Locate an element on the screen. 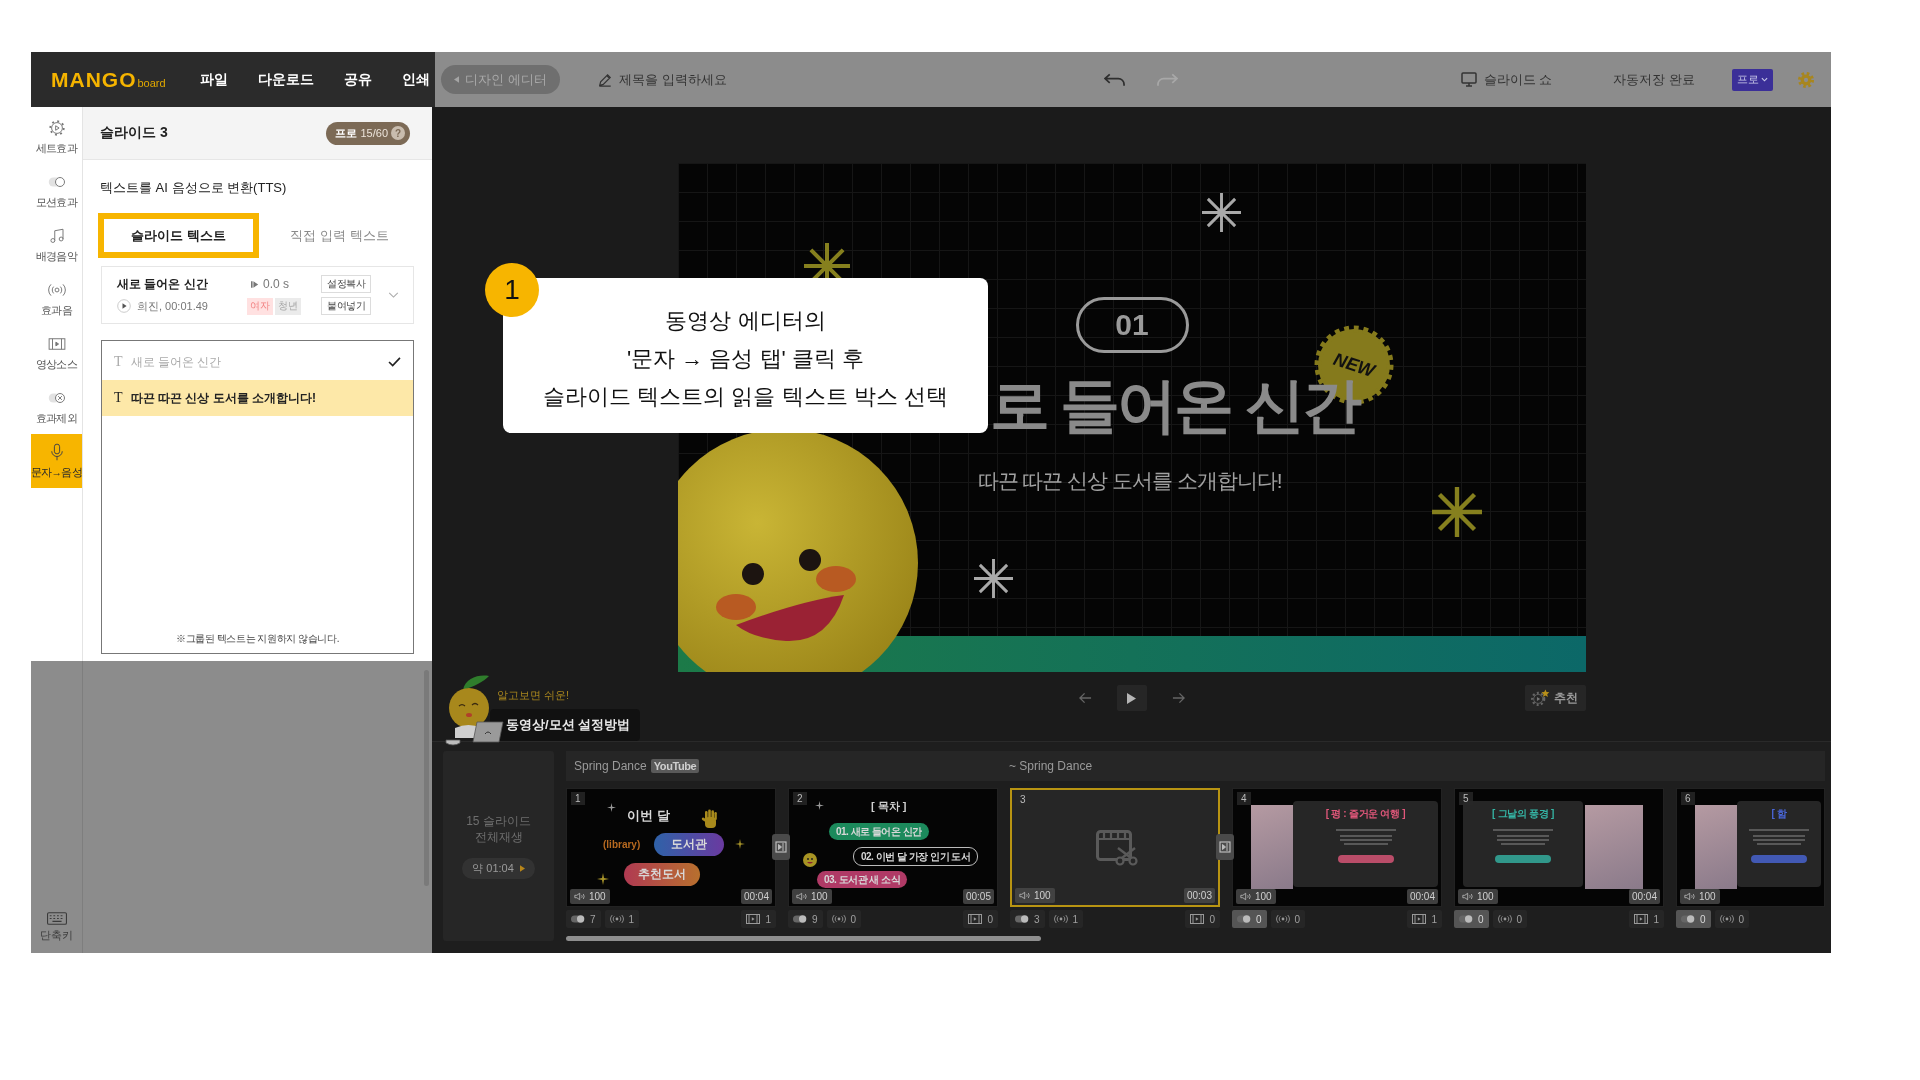  sidebar-item: 효과제외 is located at coordinates (56, 407).